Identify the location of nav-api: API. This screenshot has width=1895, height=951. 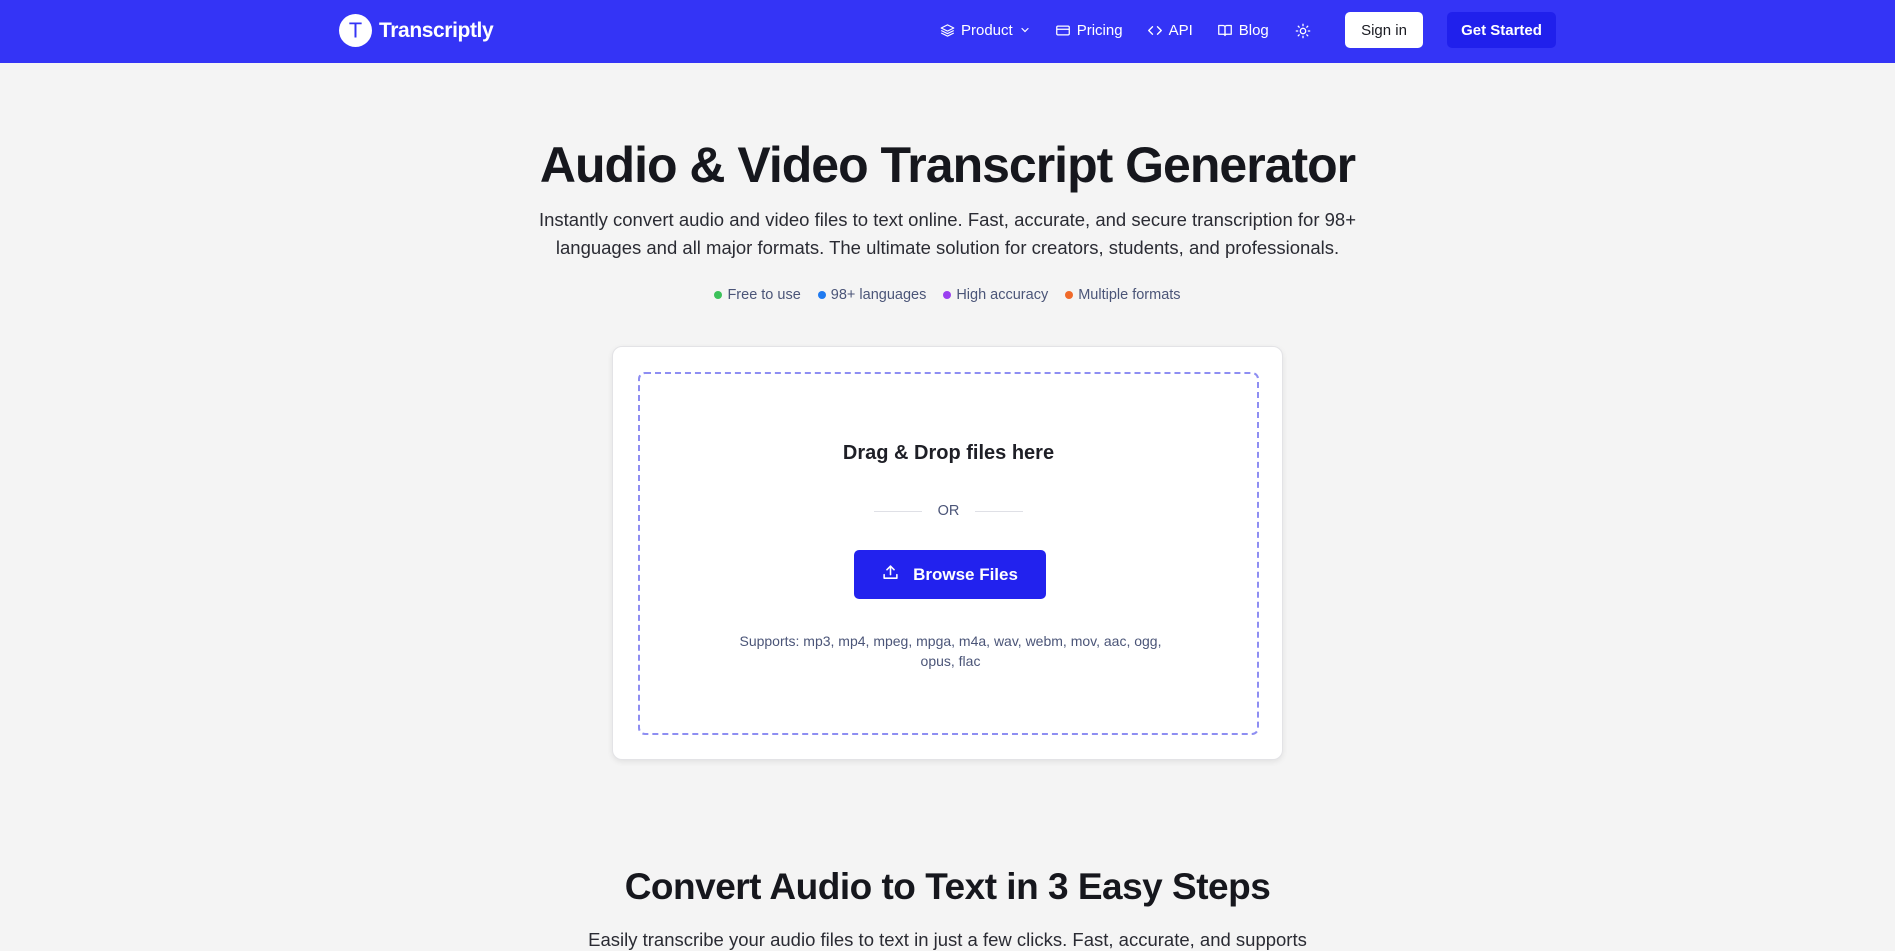
(1170, 30).